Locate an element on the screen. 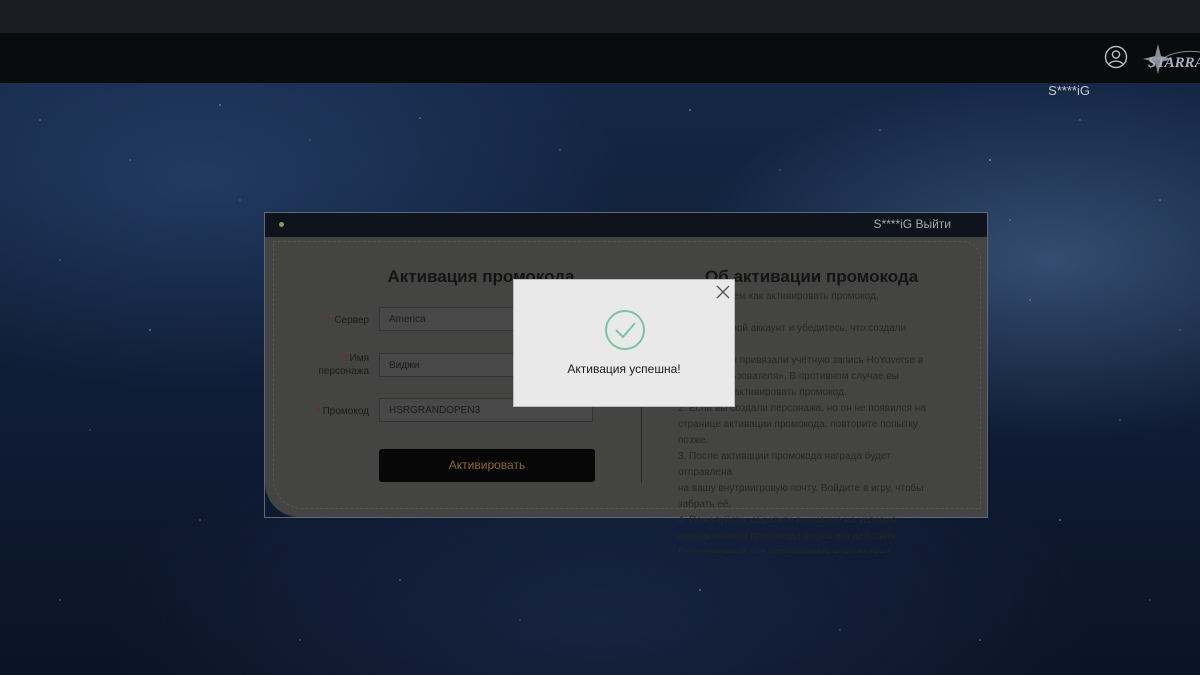 The width and height of the screenshot is (1200, 675). site-header: S****iG is located at coordinates (600, 65).